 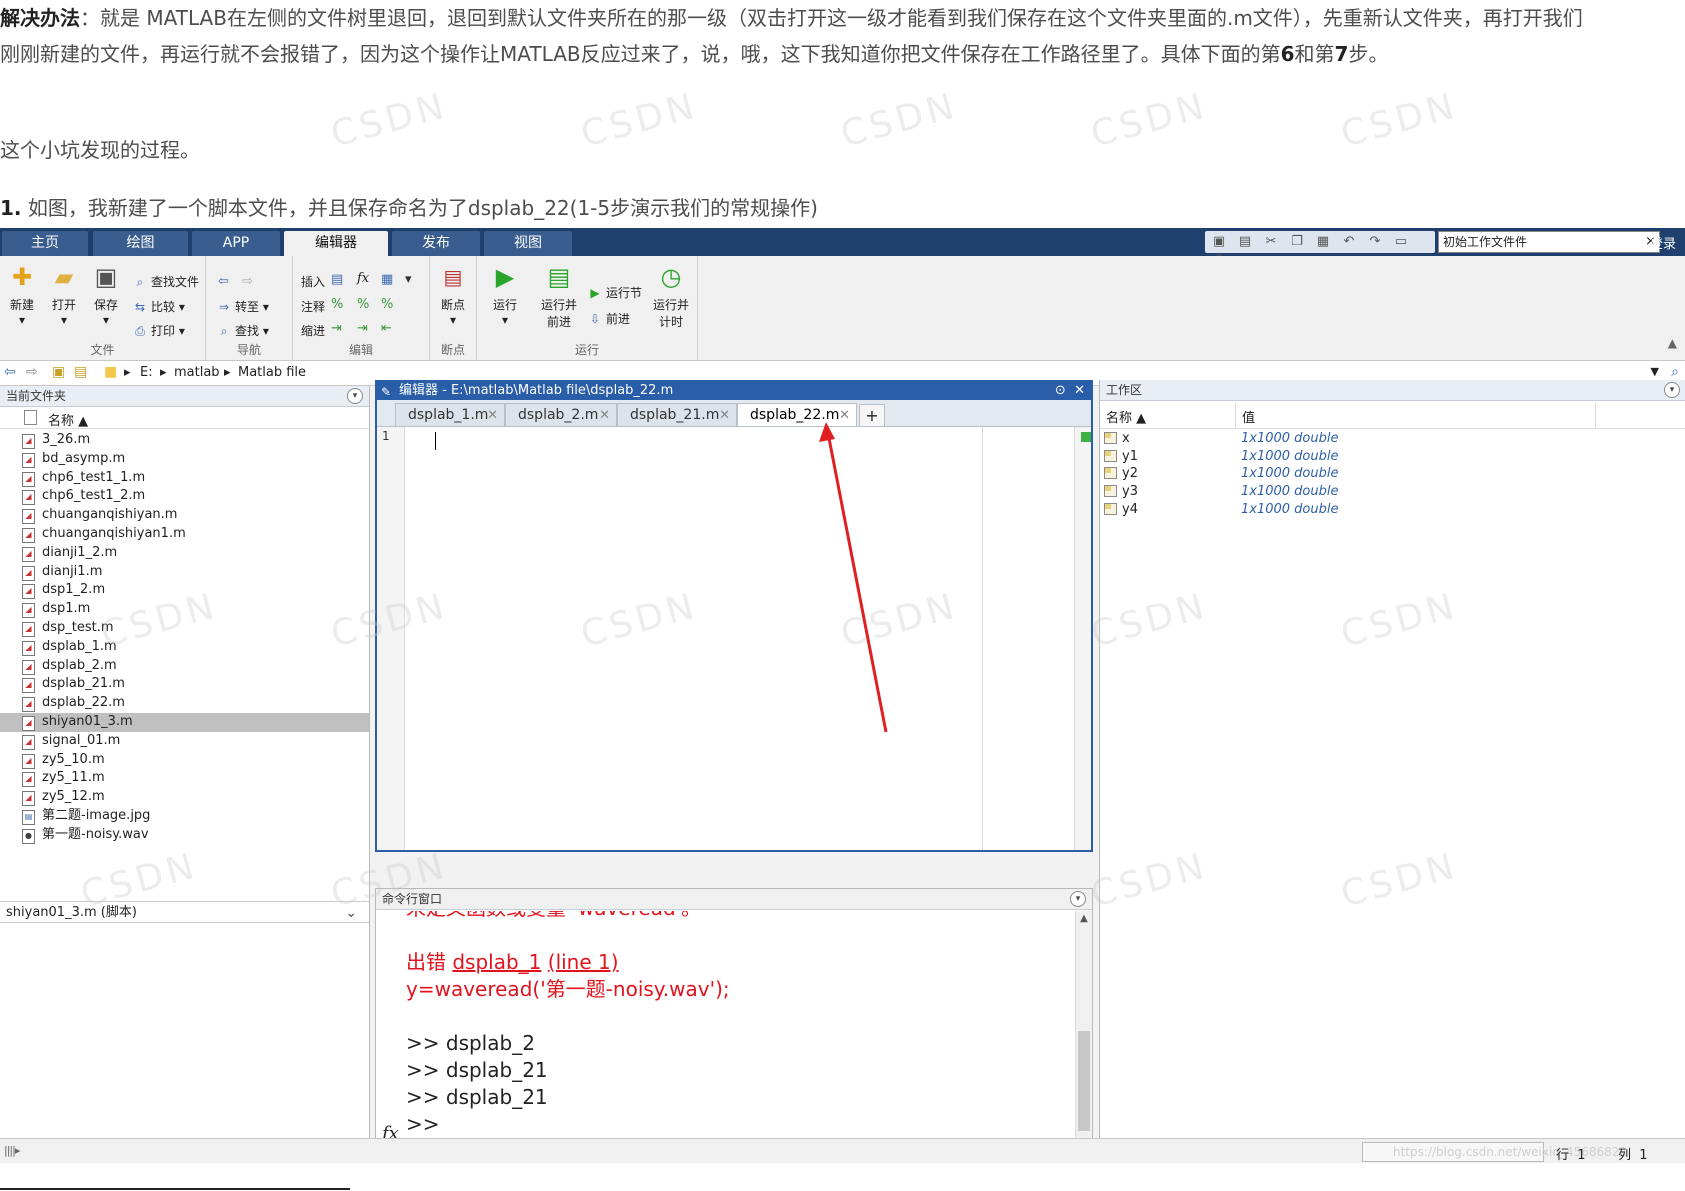 I want to click on annotation-arrow, so click(x=853, y=577).